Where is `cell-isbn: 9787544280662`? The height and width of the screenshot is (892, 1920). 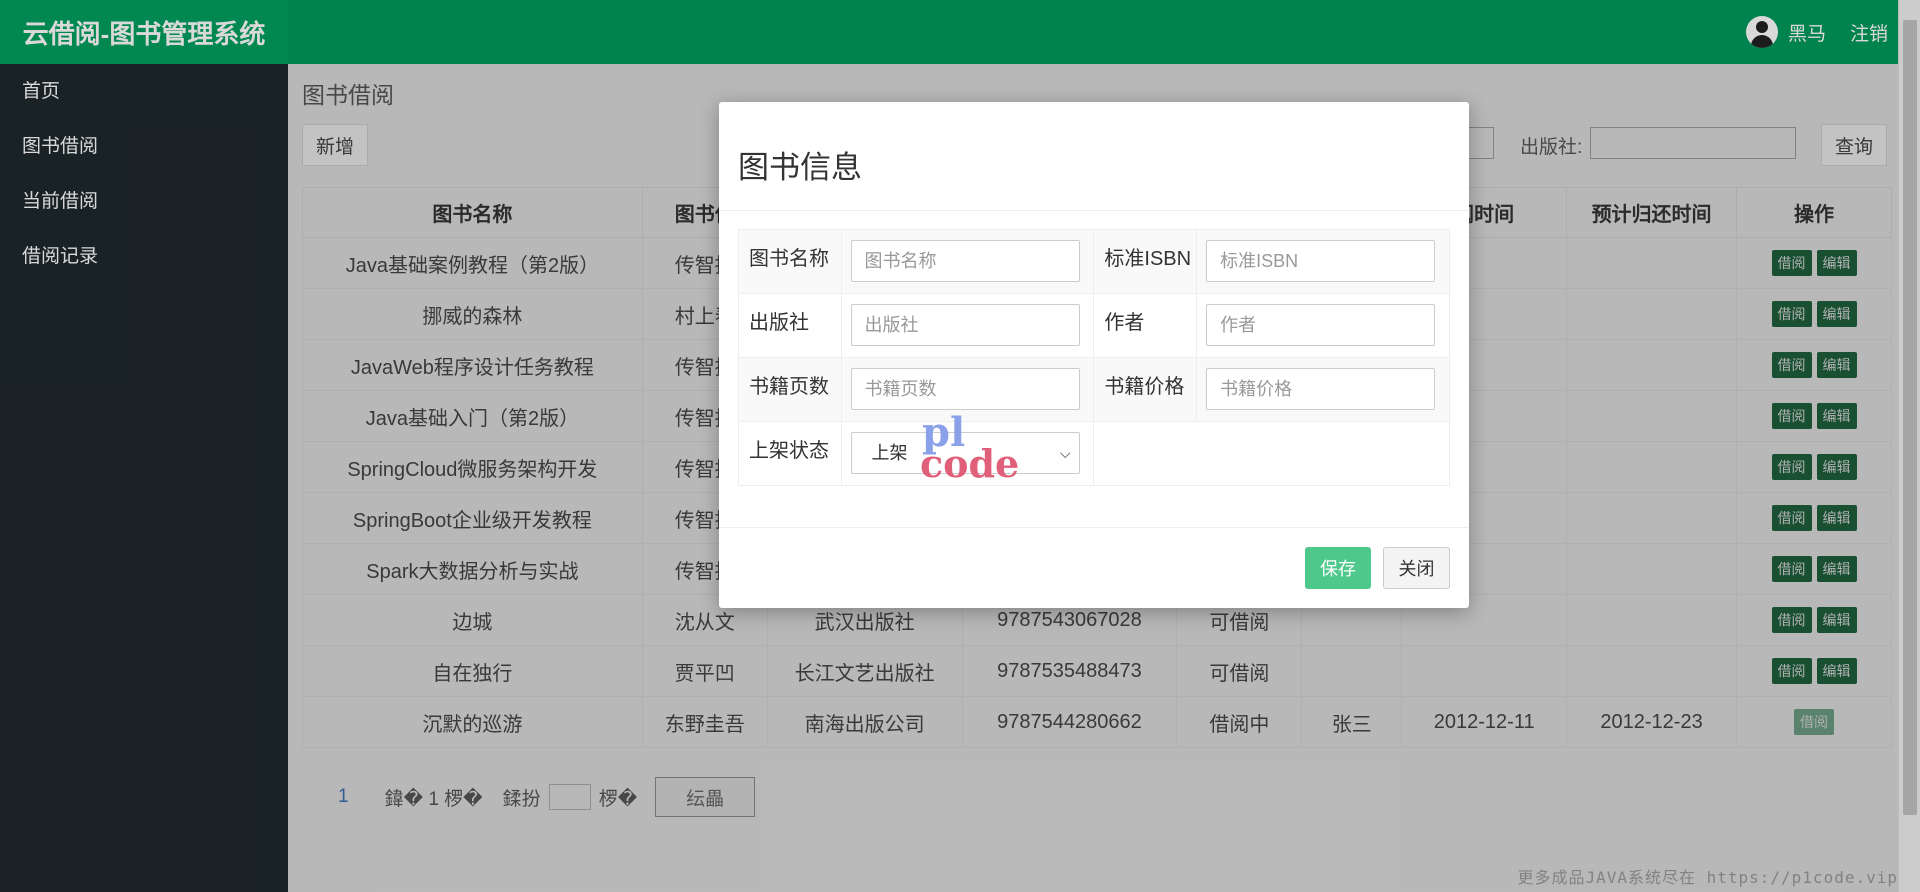
cell-isbn: 9787544280662 is located at coordinates (1069, 722).